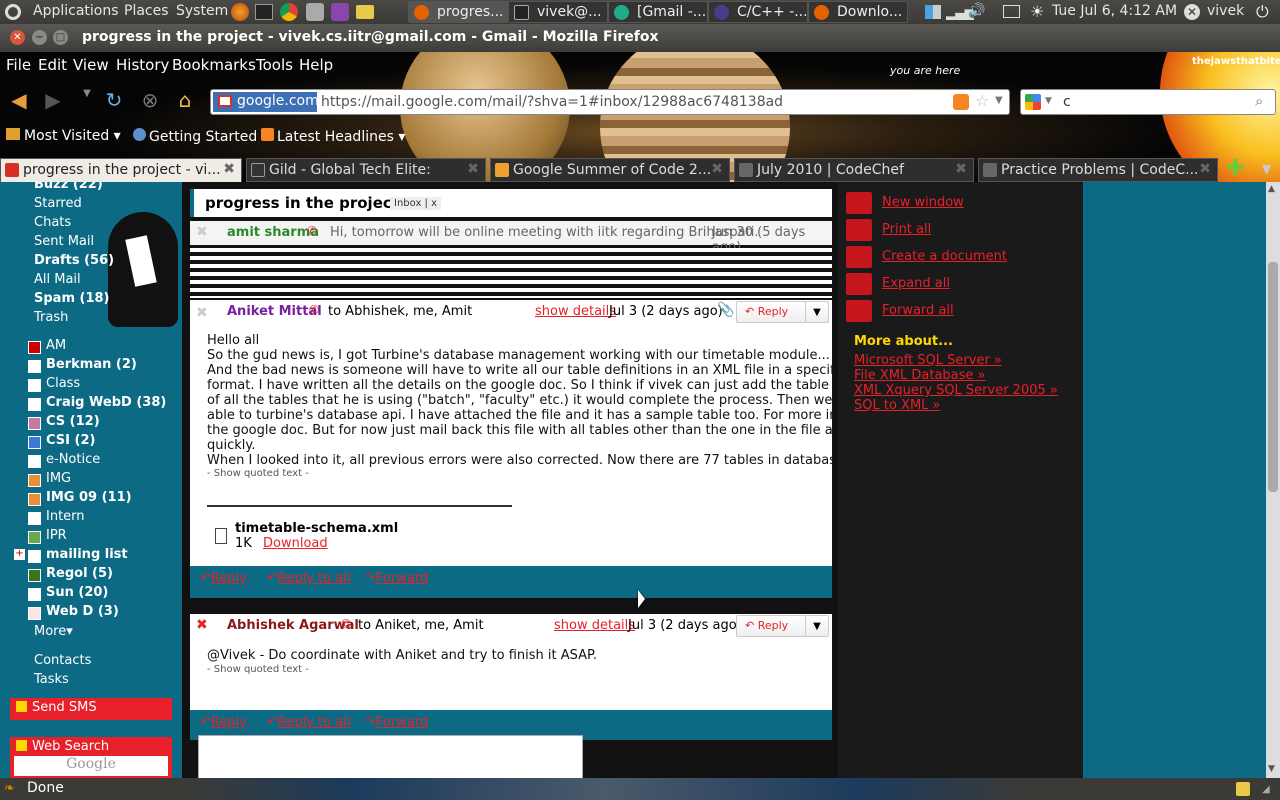 This screenshot has width=1280, height=800. Describe the element at coordinates (91, 65) in the screenshot. I see `menu-view: View` at that location.